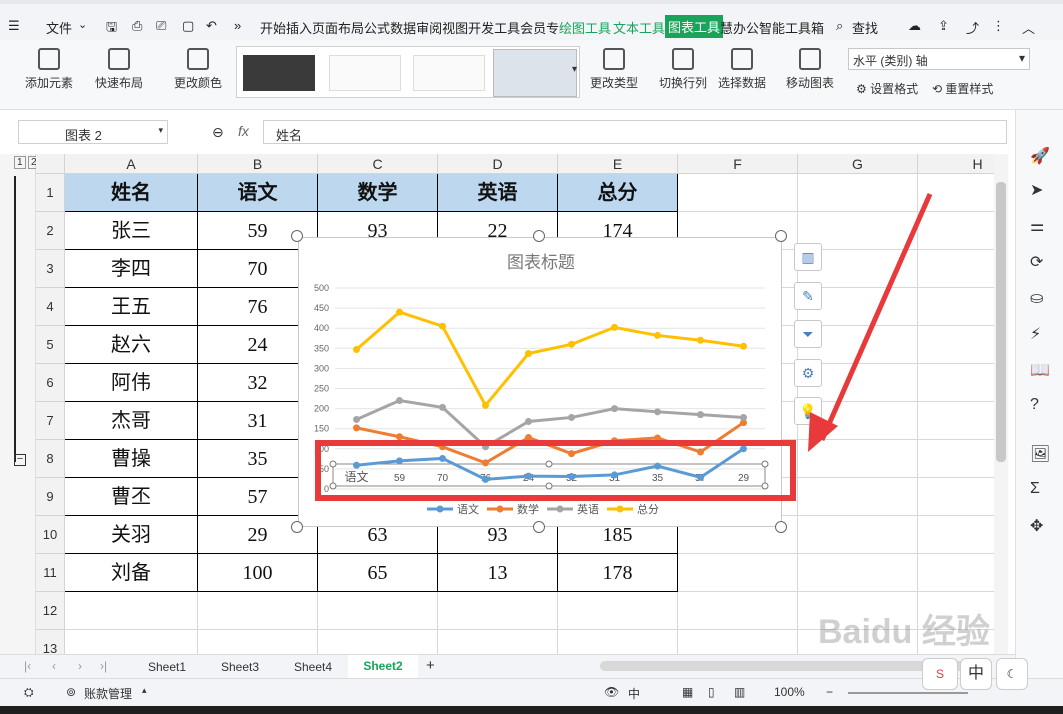 The height and width of the screenshot is (714, 1063). I want to click on collapse-ribbon-icon: ︿, so click(1028, 27).